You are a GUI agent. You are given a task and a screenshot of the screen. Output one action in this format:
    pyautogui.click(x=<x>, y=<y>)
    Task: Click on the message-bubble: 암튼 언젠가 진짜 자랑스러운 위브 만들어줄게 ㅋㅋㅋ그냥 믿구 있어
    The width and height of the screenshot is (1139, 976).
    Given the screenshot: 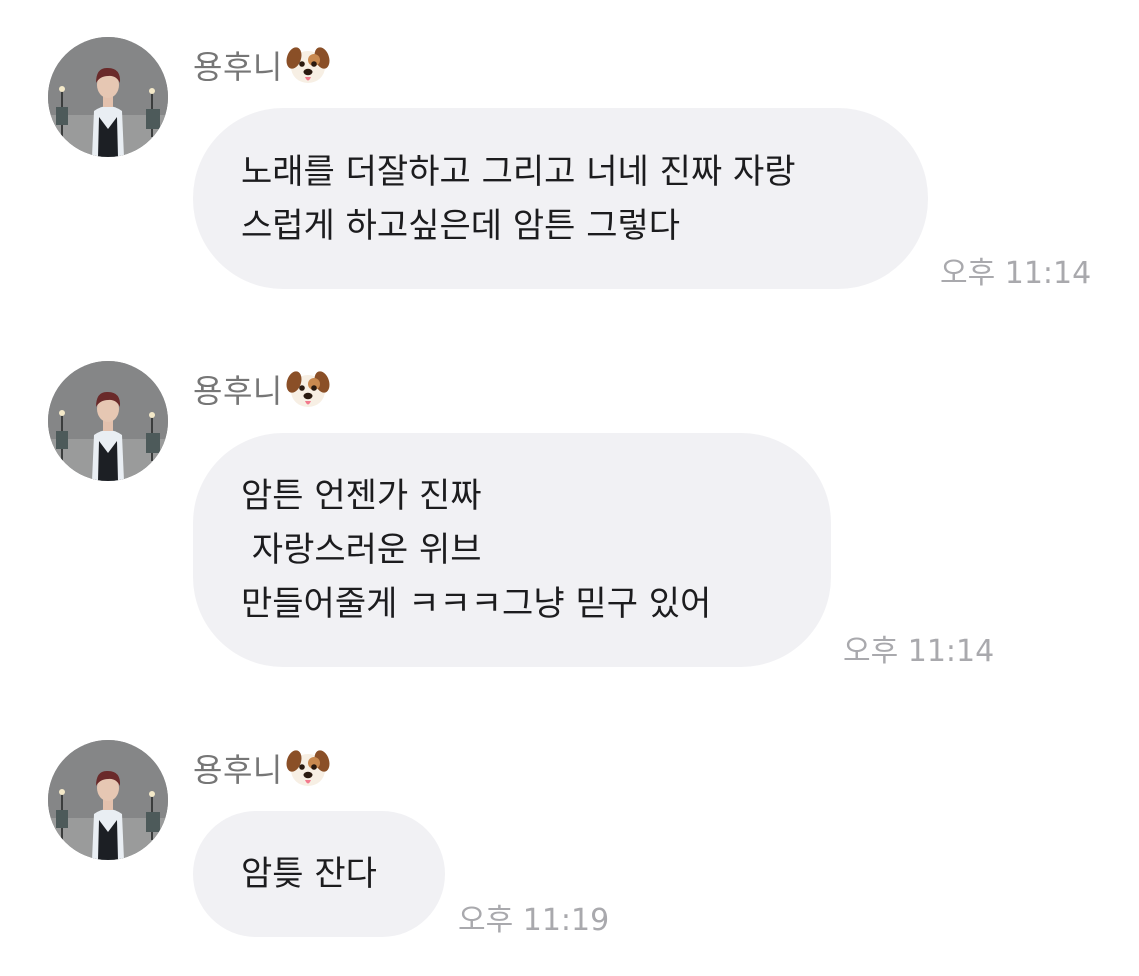 What is the action you would take?
    pyautogui.click(x=512, y=550)
    